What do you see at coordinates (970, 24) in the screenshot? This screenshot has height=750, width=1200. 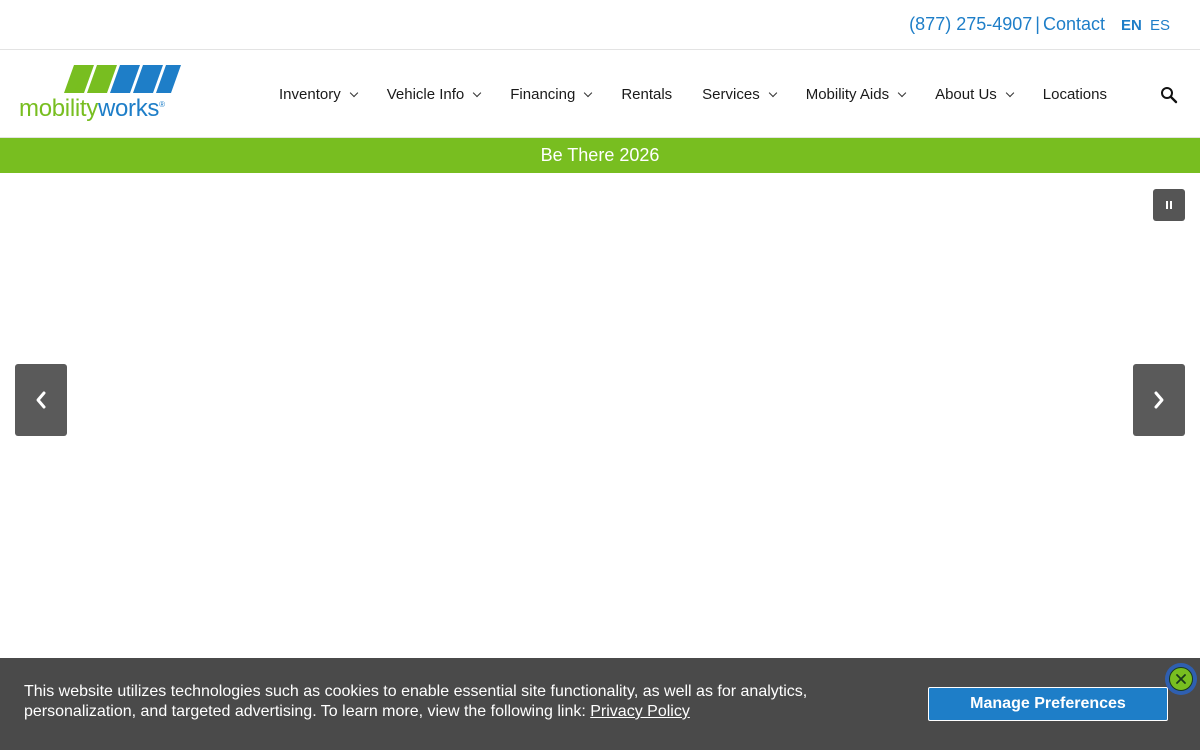 I see `phone-link: (877) 275-4907` at bounding box center [970, 24].